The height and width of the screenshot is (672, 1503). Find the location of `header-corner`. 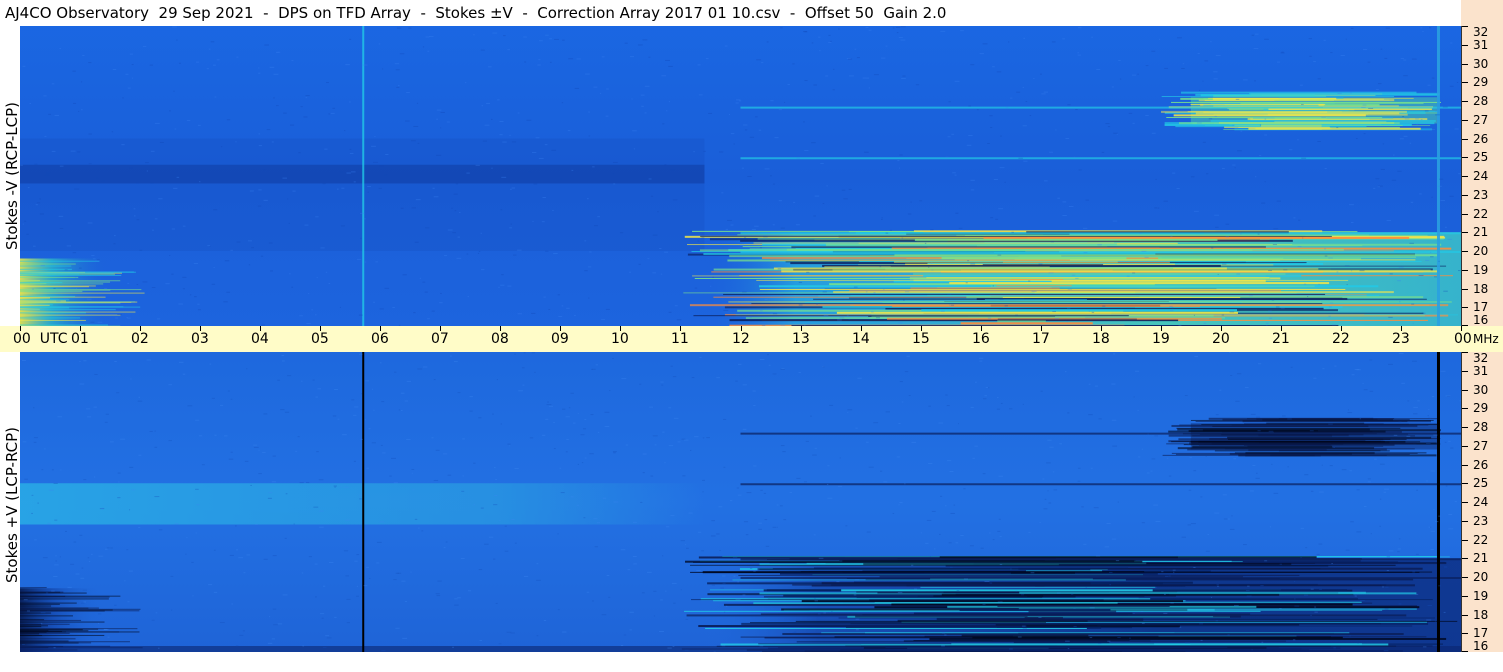

header-corner is located at coordinates (1482, 13).